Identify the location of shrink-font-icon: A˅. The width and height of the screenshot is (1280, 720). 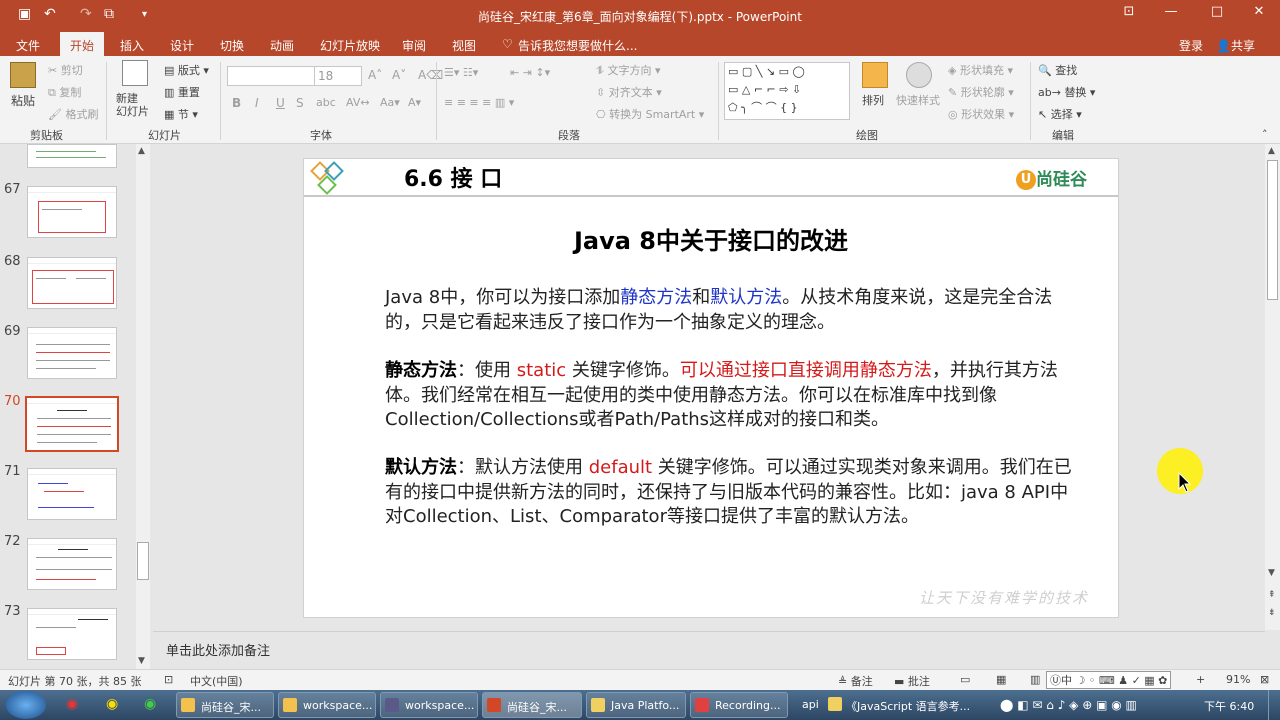
(399, 75).